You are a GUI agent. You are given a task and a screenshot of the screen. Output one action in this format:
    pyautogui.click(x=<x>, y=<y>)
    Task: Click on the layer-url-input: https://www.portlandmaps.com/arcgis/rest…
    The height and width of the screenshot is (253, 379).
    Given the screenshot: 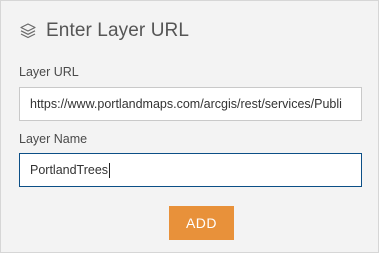 What is the action you would take?
    pyautogui.click(x=190, y=104)
    